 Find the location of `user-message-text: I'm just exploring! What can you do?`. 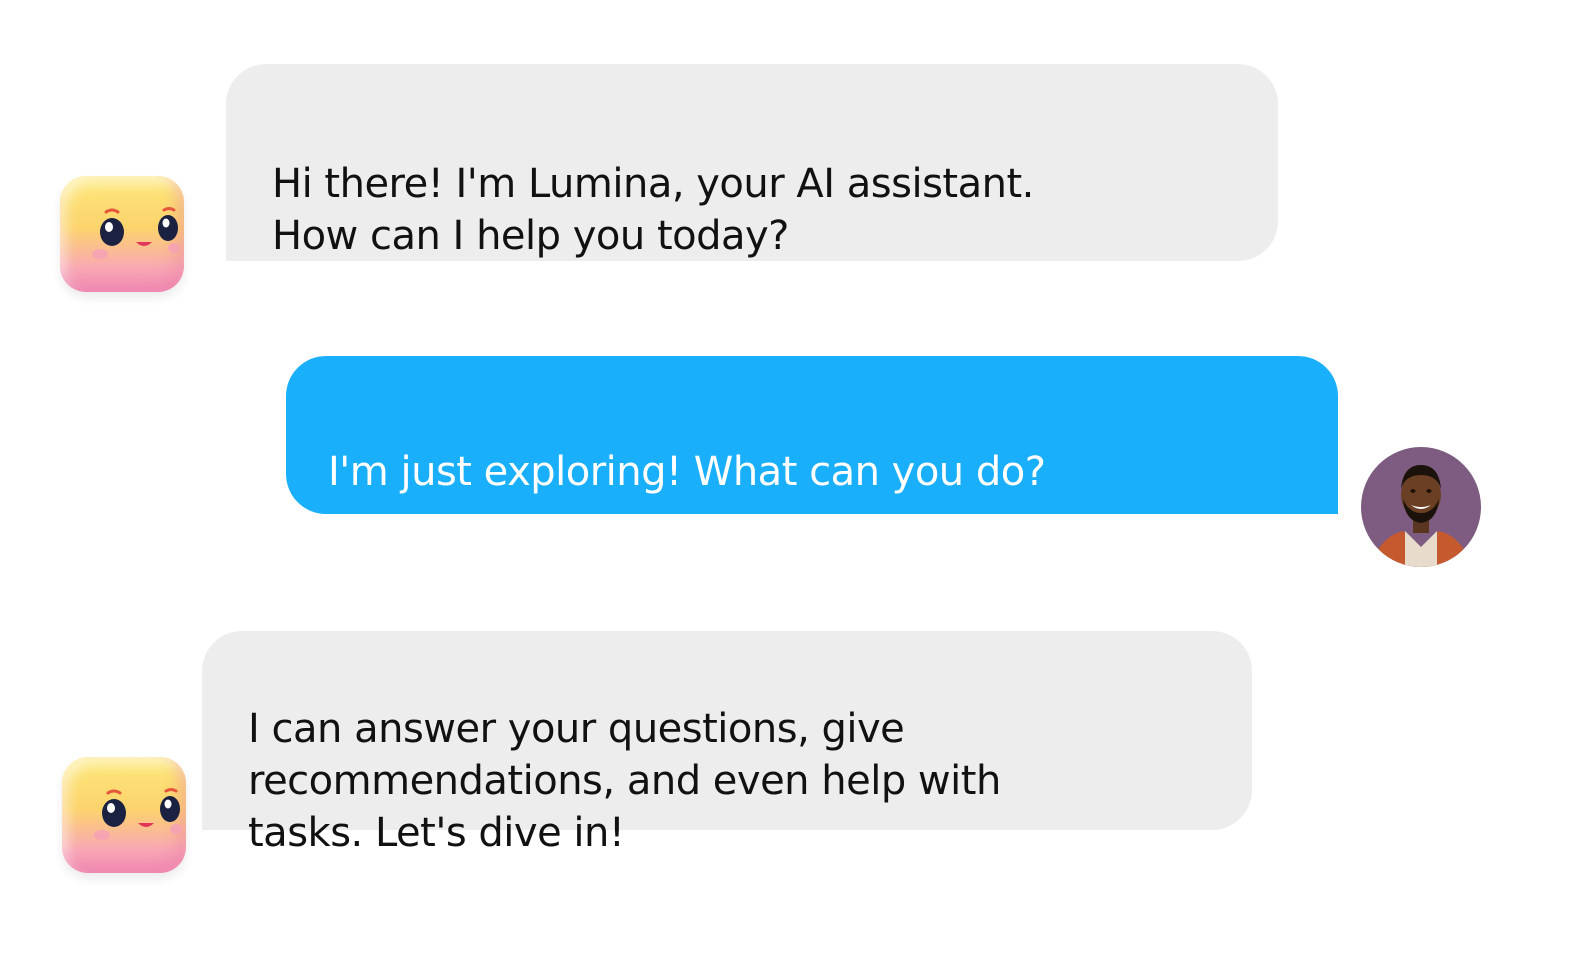

user-message-text: I'm just exploring! What can you do? is located at coordinates (687, 472).